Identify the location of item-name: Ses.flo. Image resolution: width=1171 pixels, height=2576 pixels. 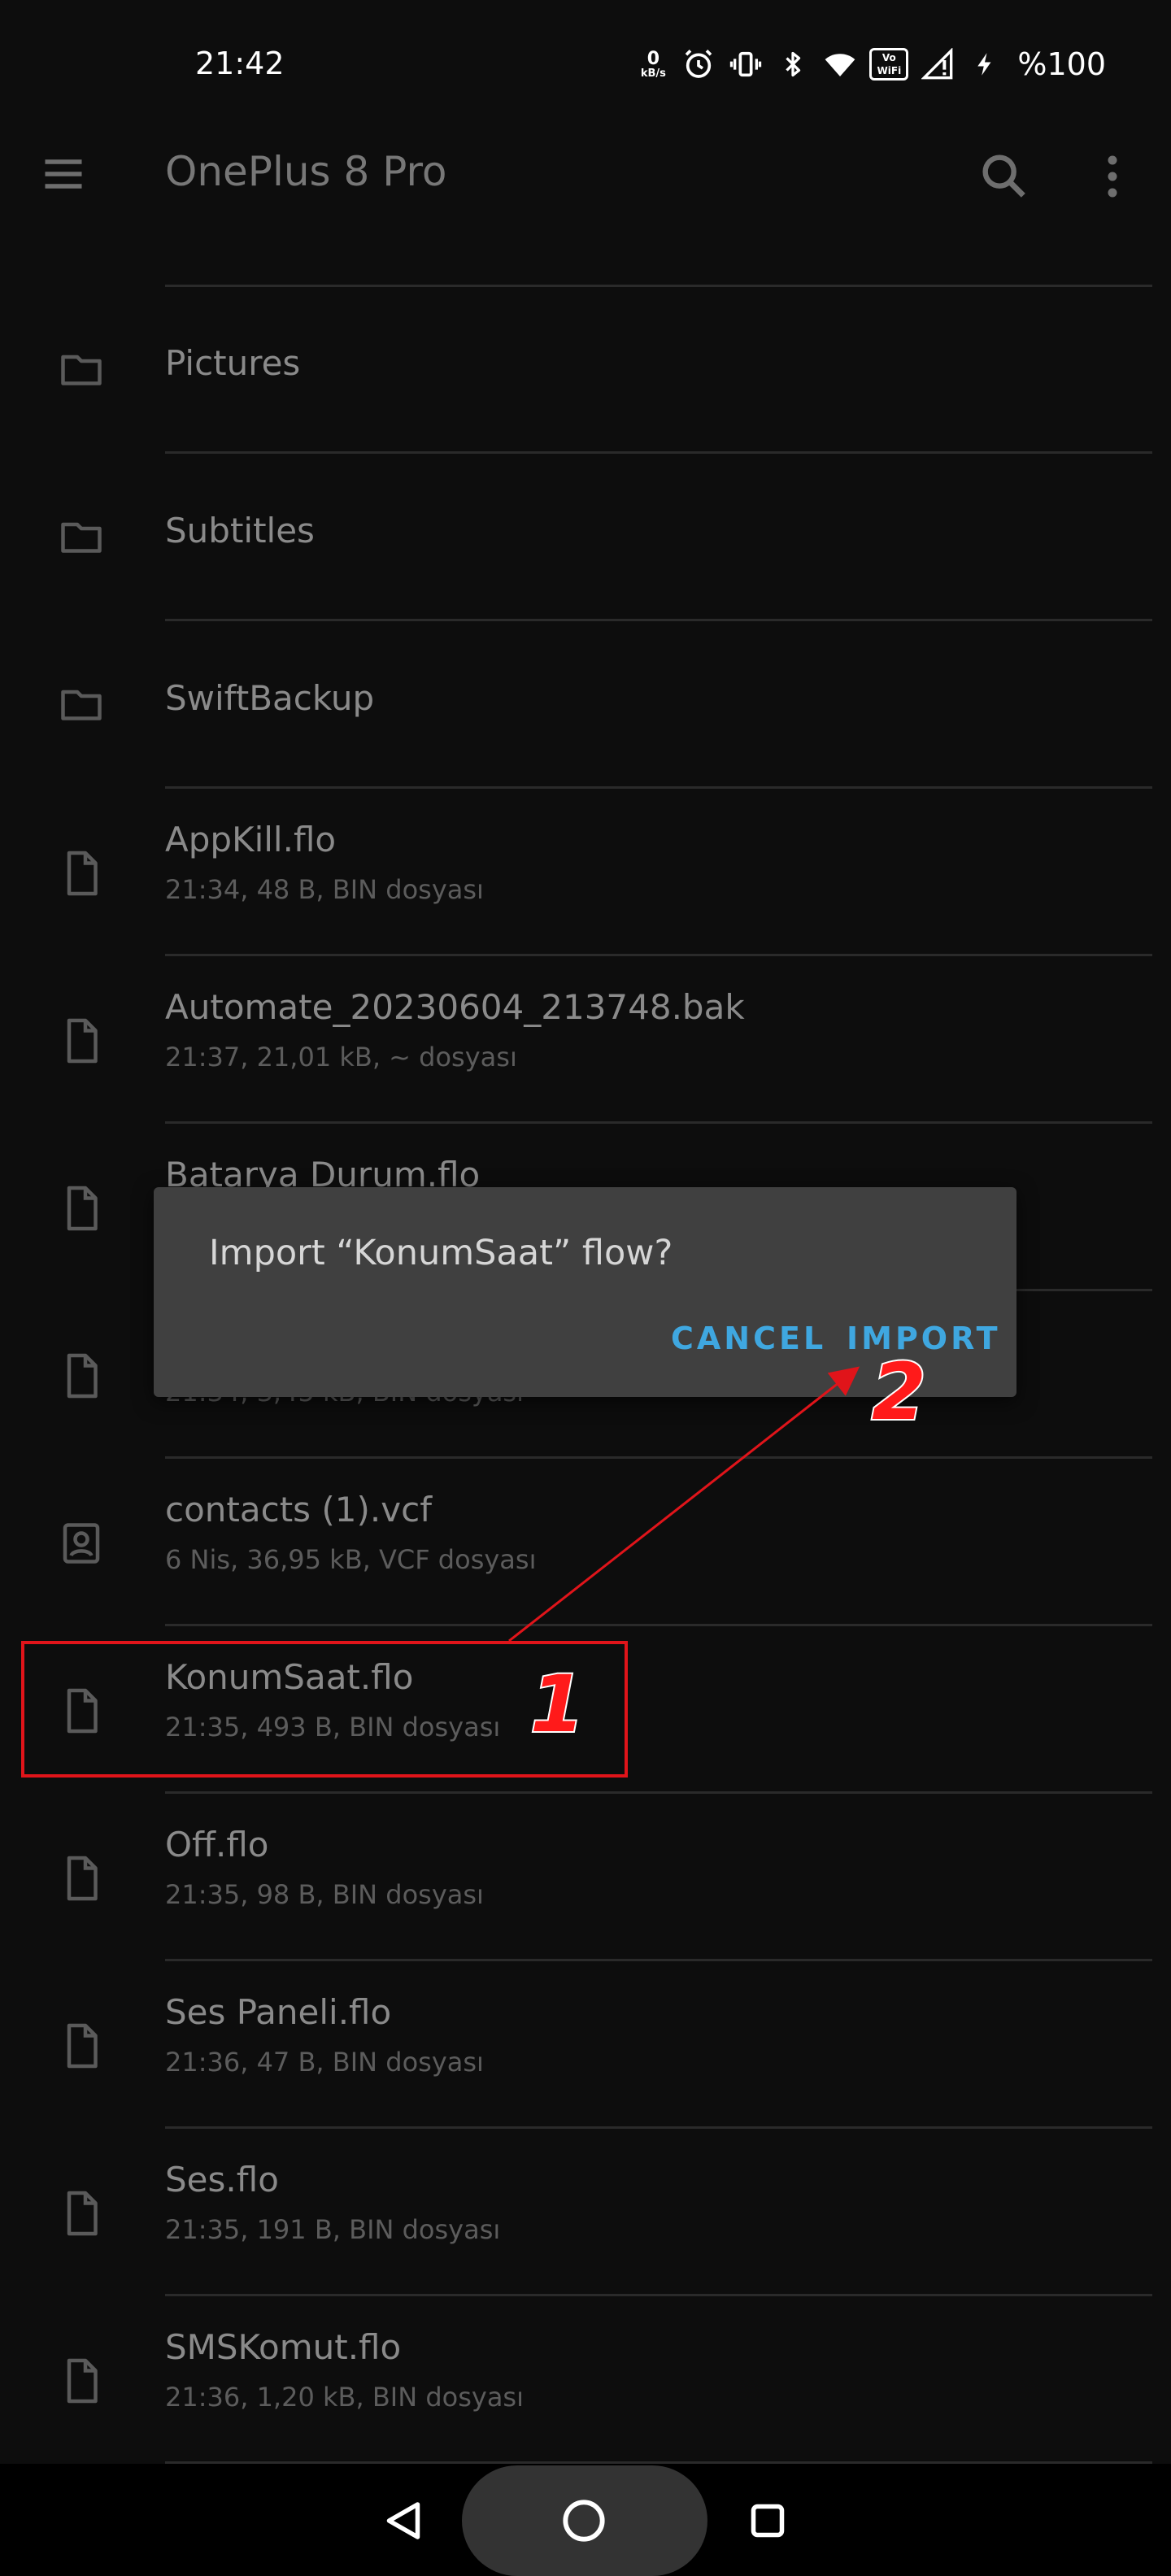
(222, 2180).